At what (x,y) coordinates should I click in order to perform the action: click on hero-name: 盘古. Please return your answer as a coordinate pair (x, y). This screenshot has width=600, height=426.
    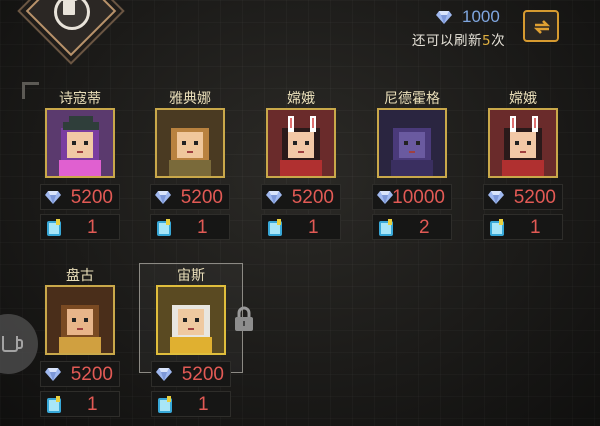
    Looking at the image, I should click on (80, 276).